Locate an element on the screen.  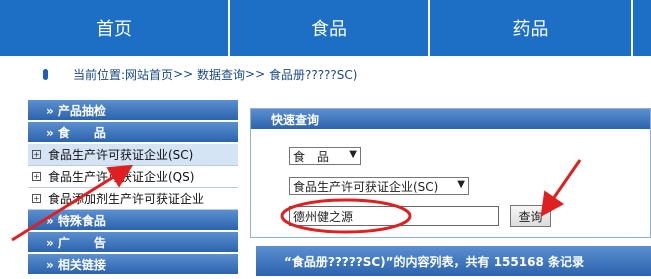
category-select-value: 食 品 is located at coordinates (311, 156).